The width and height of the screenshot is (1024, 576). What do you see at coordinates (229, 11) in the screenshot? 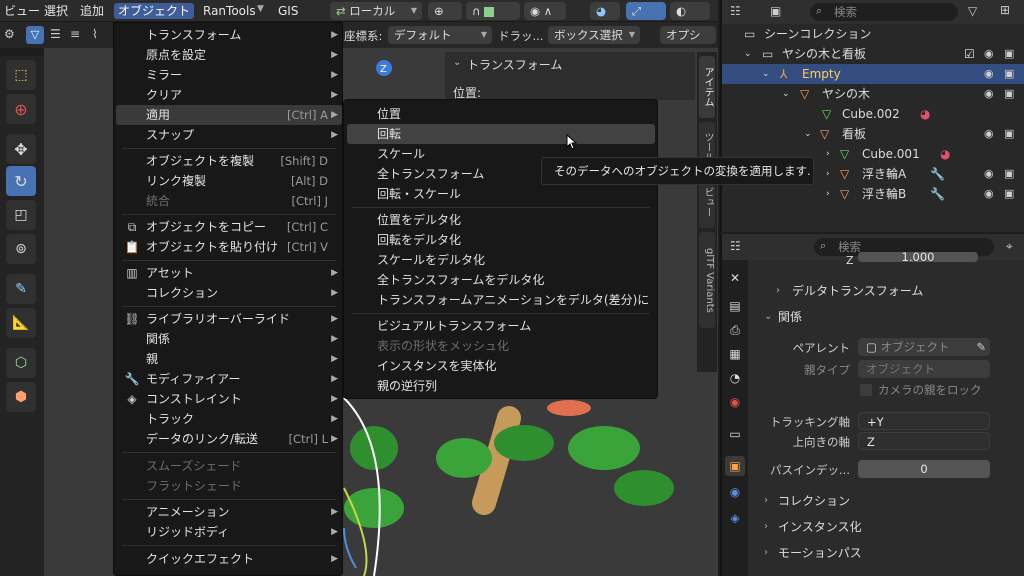
I see `menu-rantools: RanTools` at bounding box center [229, 11].